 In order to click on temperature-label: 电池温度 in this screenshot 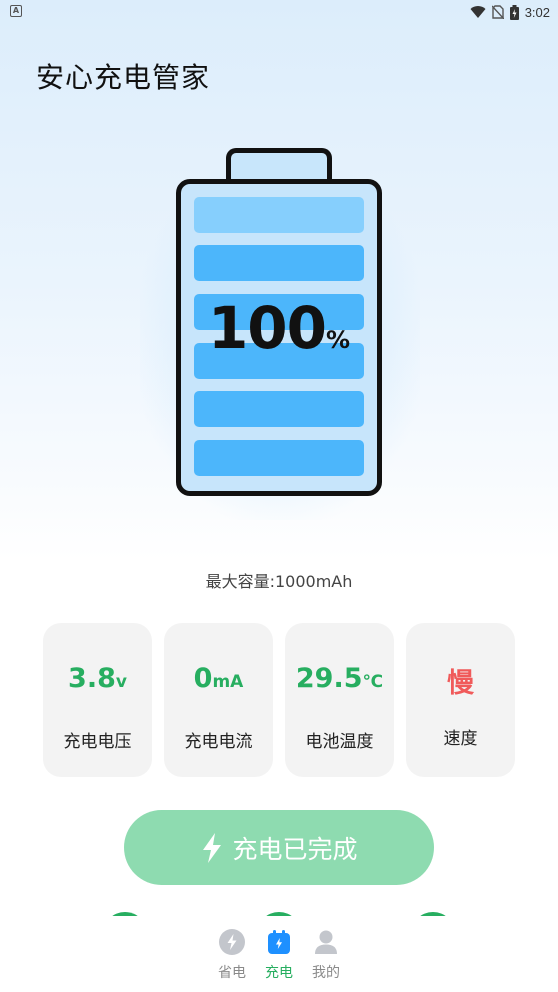, I will do `click(339, 742)`.